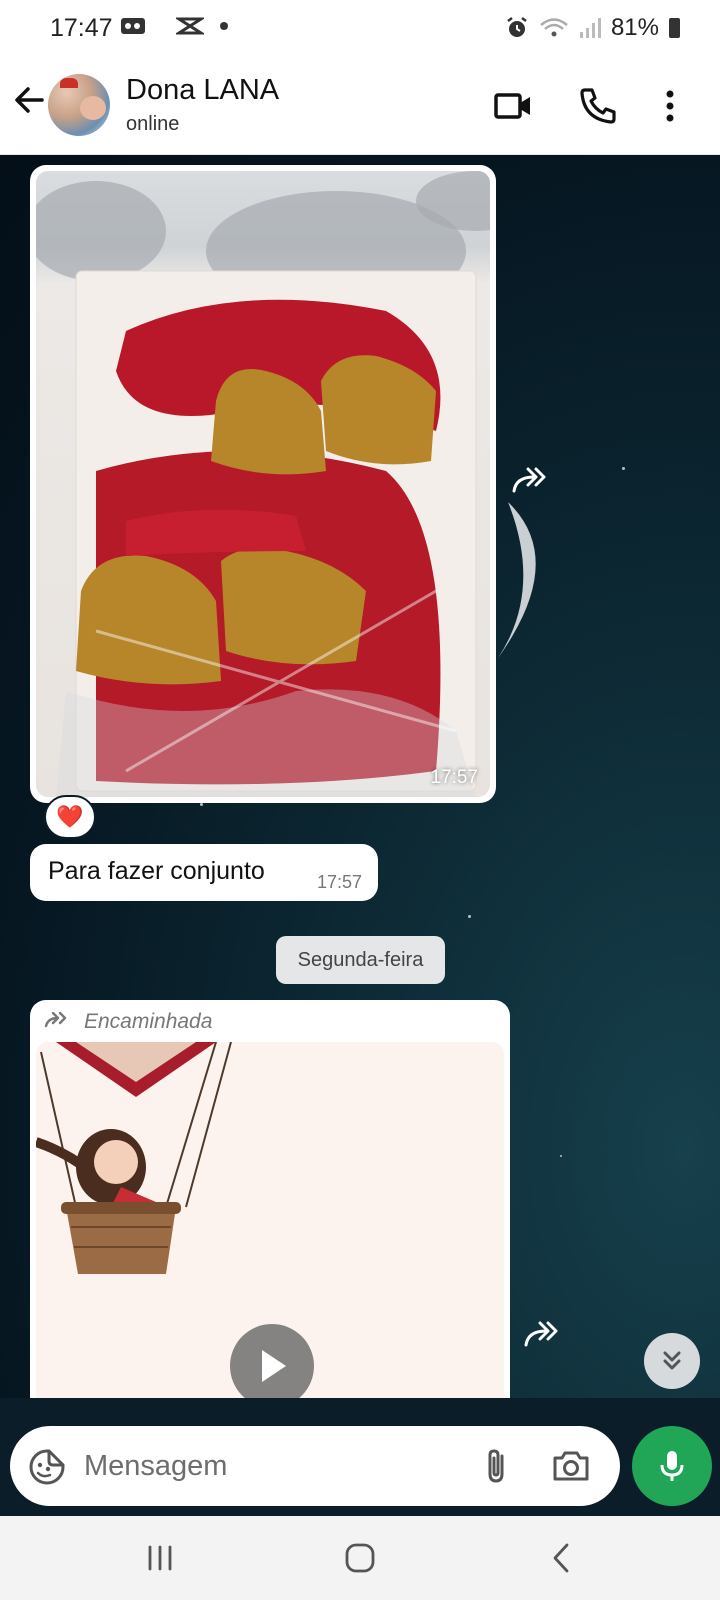 The image size is (720, 1600). Describe the element at coordinates (148, 1021) in the screenshot. I see `forwarded-label: Encaminhada` at that location.